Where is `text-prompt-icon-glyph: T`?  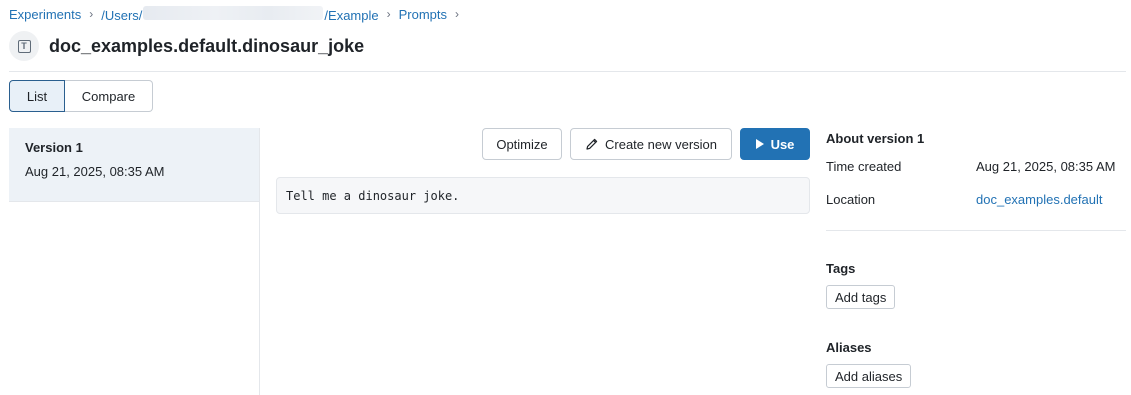 text-prompt-icon-glyph: T is located at coordinates (24, 46).